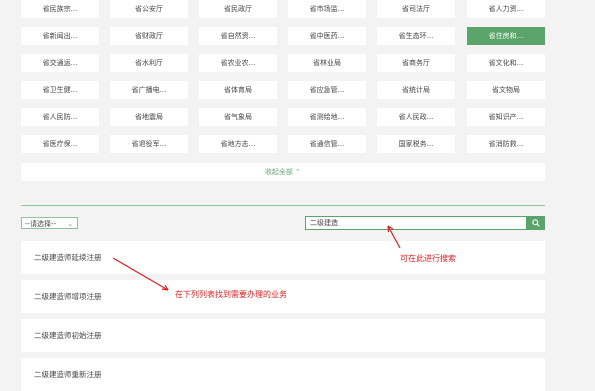 The width and height of the screenshot is (595, 391). What do you see at coordinates (256, 258) in the screenshot?
I see `annotation-arrows` at bounding box center [256, 258].